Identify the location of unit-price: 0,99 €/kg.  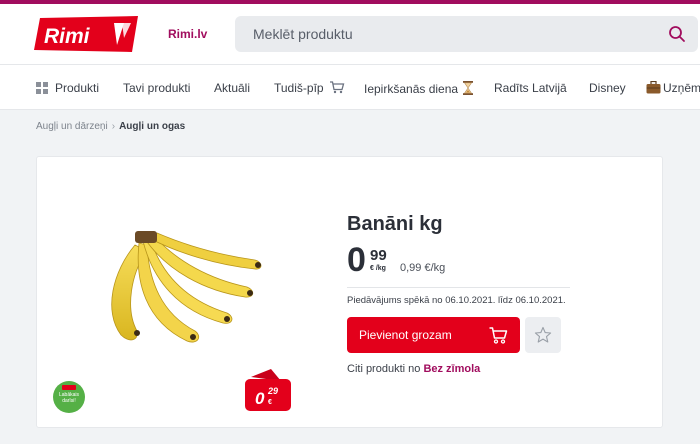
(423, 268).